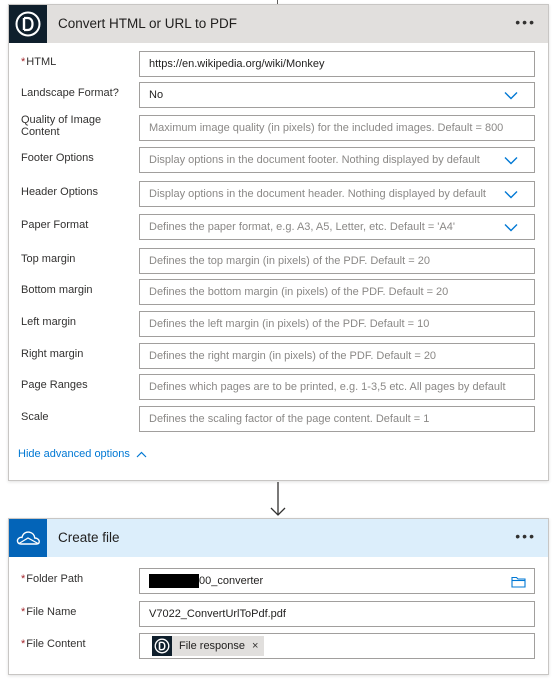 Image resolution: width=552 pixels, height=682 pixels. I want to click on file-name-label: *File Name, so click(49, 612).